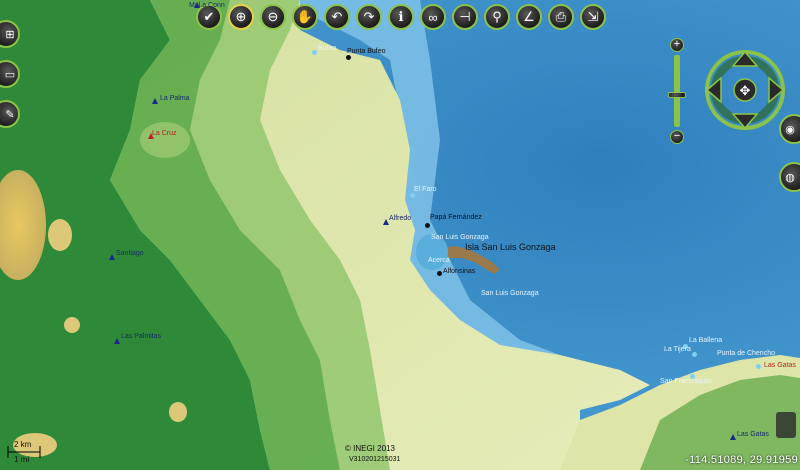 The width and height of the screenshot is (800, 470). What do you see at coordinates (209, 16) in the screenshot?
I see `check-icon: ✔` at bounding box center [209, 16].